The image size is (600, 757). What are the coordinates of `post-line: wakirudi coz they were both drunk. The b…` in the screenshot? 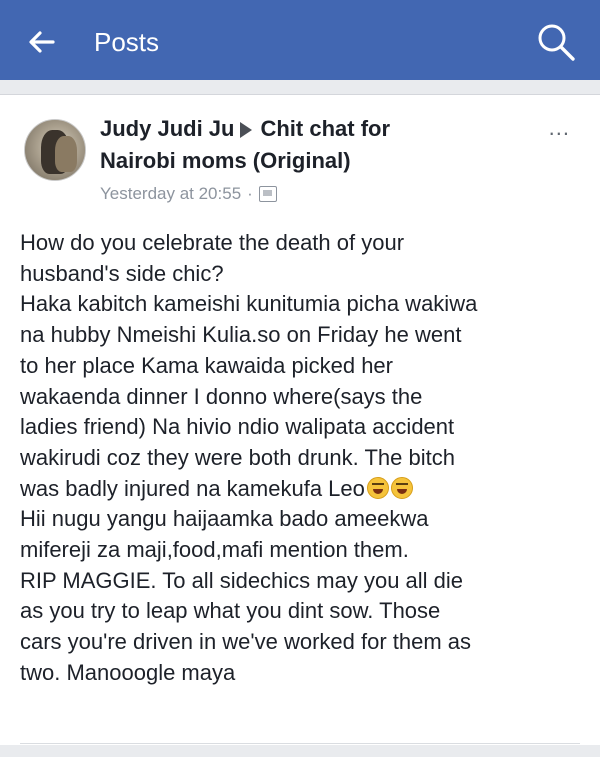 It's located at (237, 457).